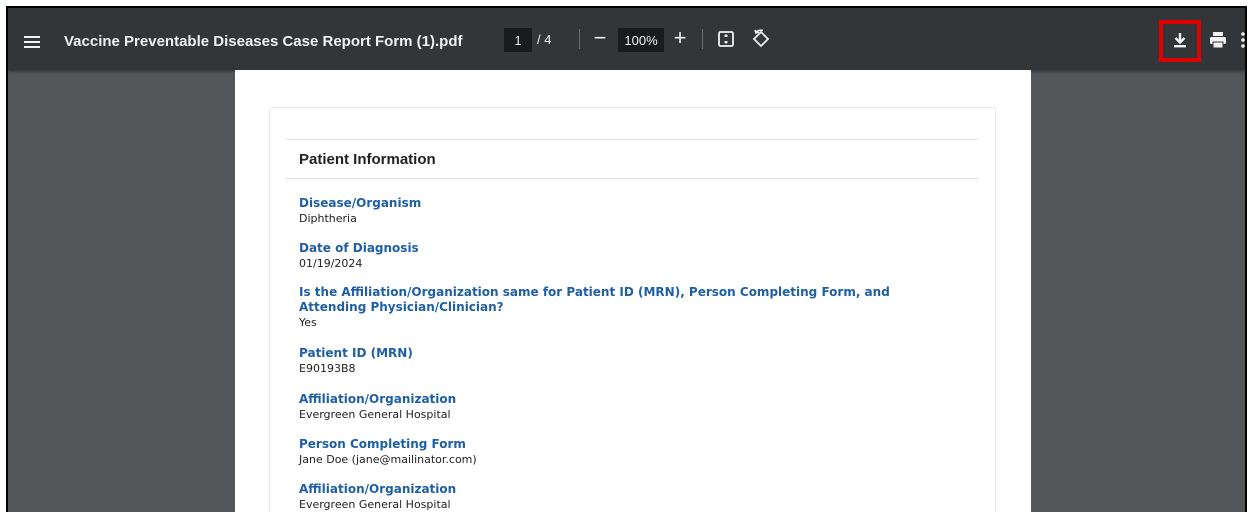 This screenshot has height=512, width=1253. I want to click on page-number-input, so click(518, 40).